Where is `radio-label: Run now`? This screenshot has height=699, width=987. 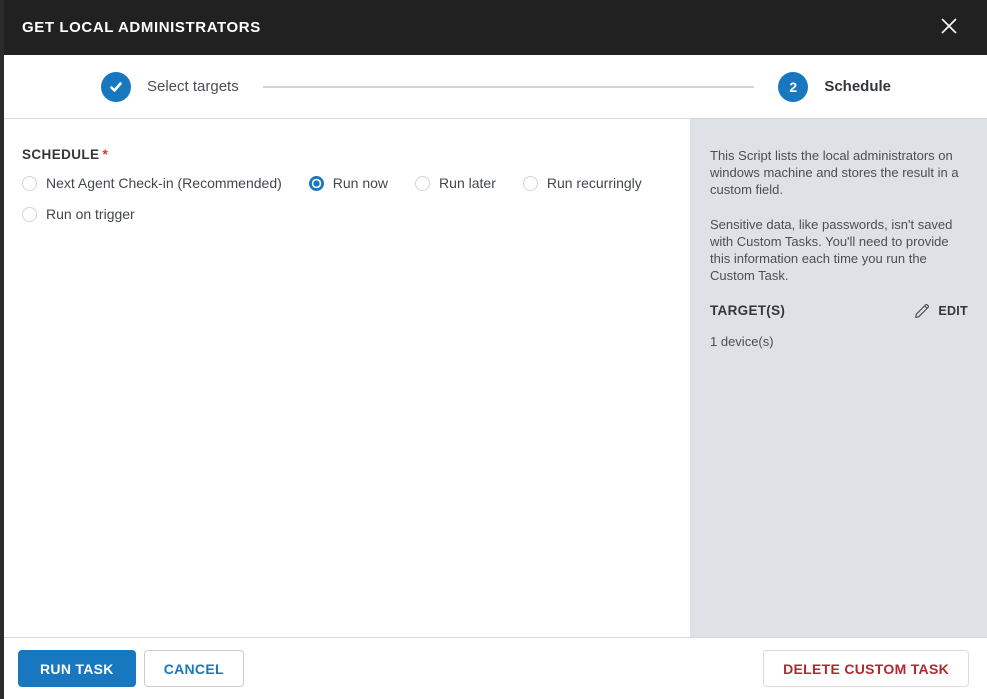
radio-label: Run now is located at coordinates (360, 183).